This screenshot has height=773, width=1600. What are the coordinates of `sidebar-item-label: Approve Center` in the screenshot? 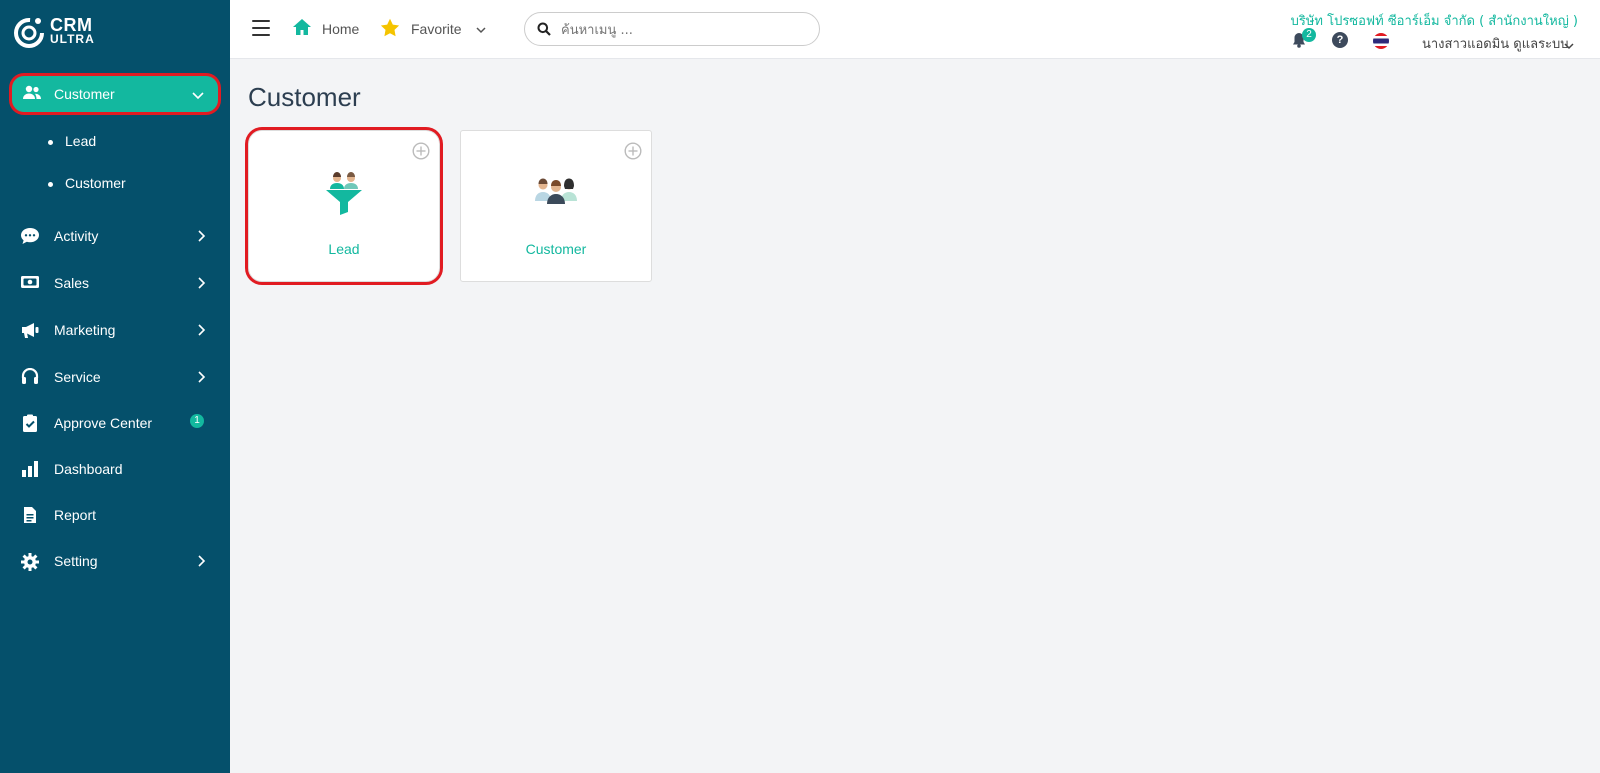 It's located at (103, 423).